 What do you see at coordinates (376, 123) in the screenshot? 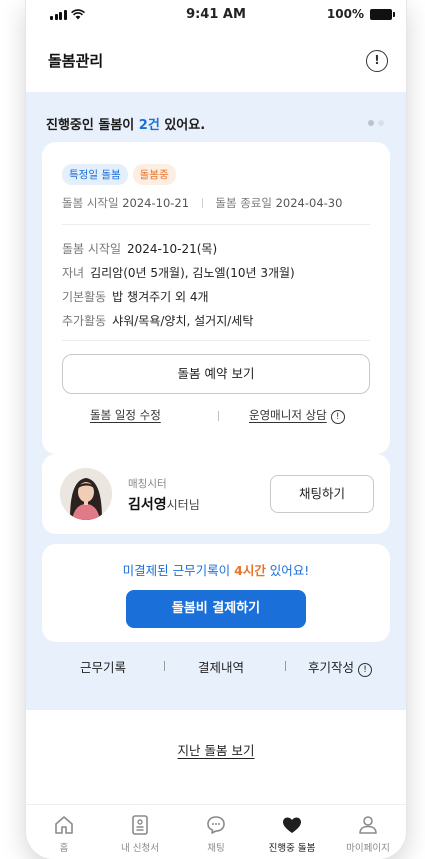
I see `carousel-indicator` at bounding box center [376, 123].